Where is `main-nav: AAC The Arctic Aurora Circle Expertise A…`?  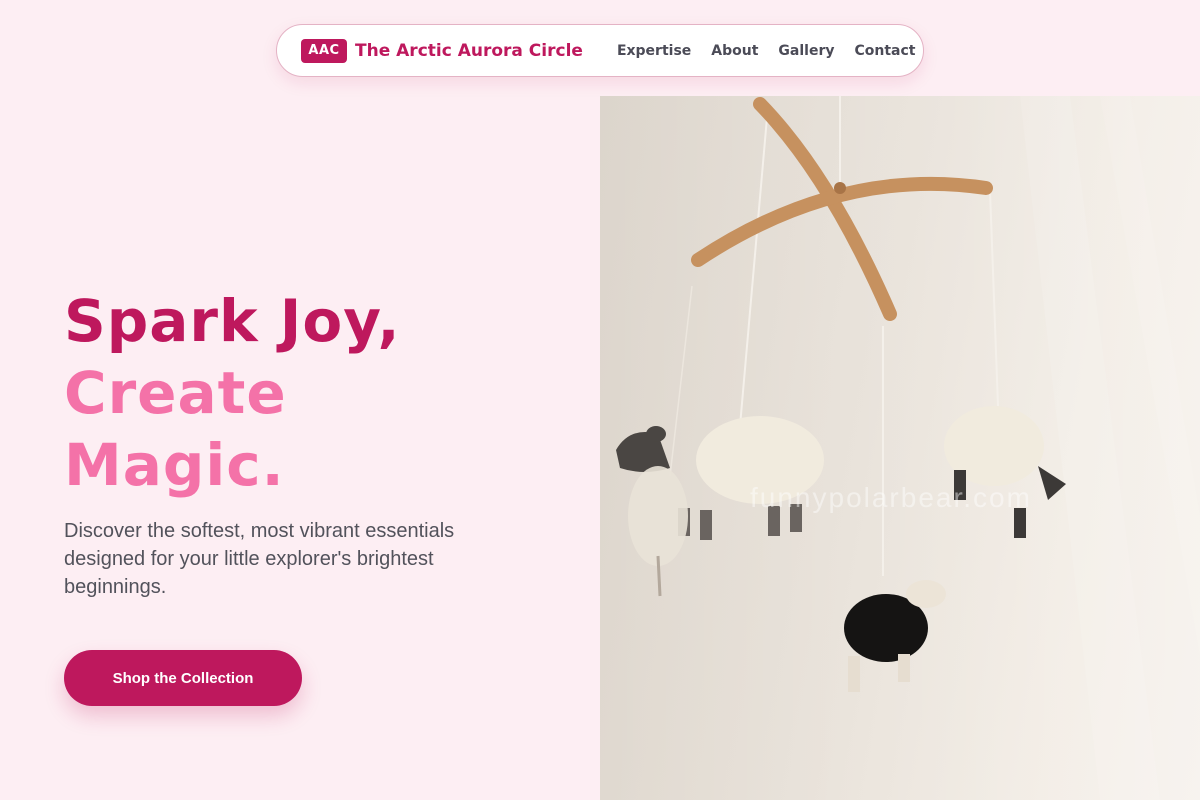
main-nav: AAC The Arctic Aurora Circle Expertise A… is located at coordinates (600, 50).